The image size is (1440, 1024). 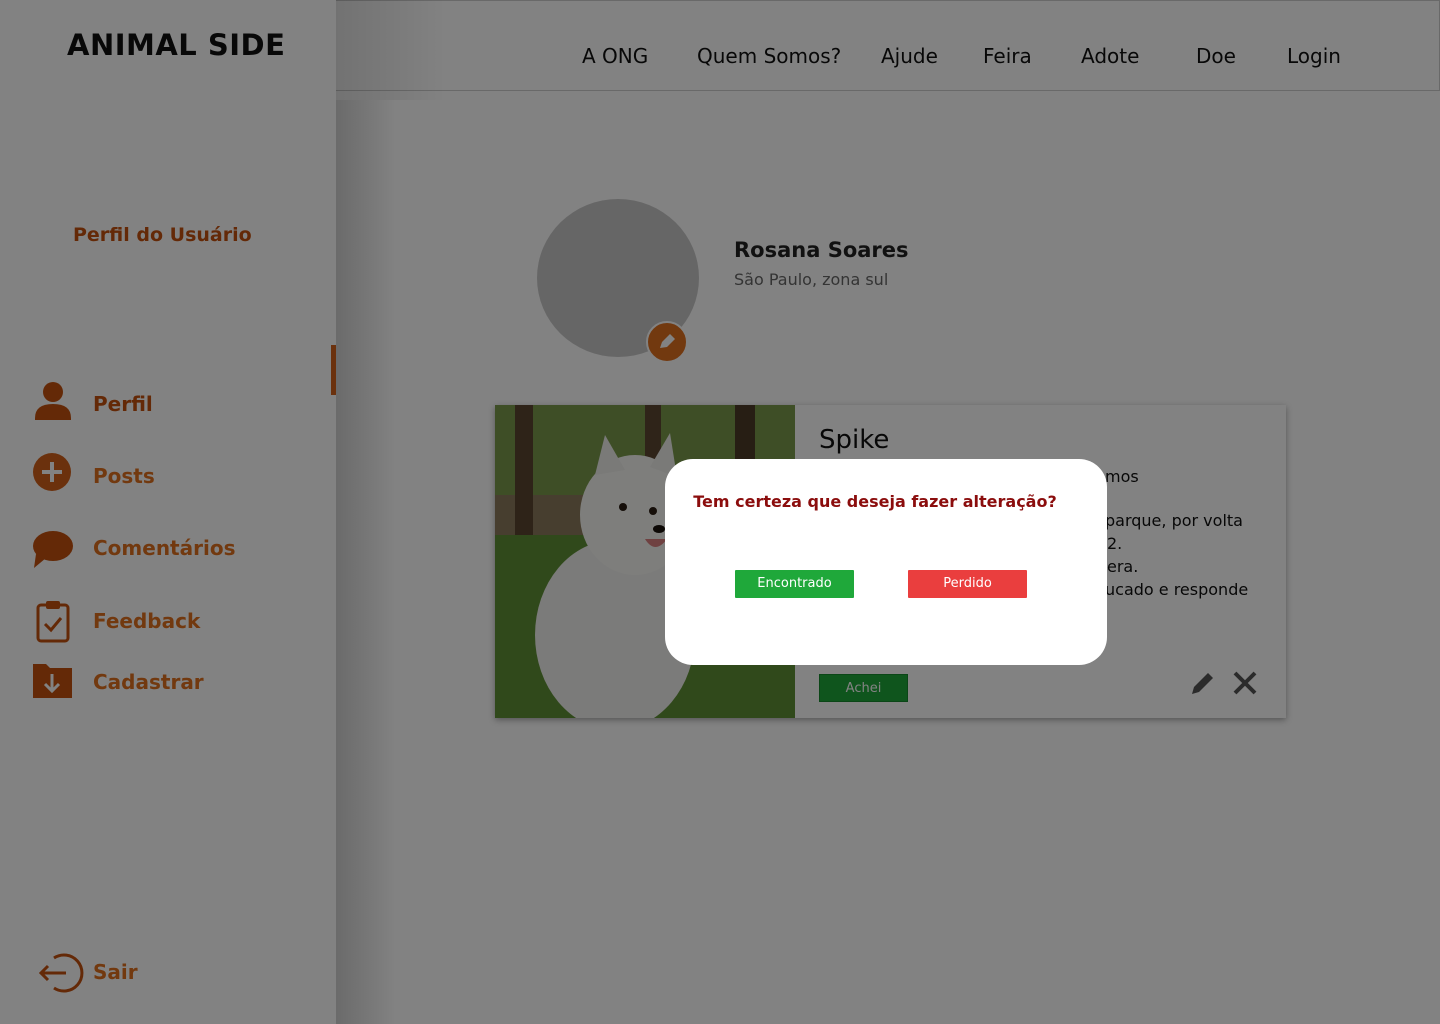 I want to click on modal-question: Tem certeza que deseja fazer alteração?, so click(x=875, y=501).